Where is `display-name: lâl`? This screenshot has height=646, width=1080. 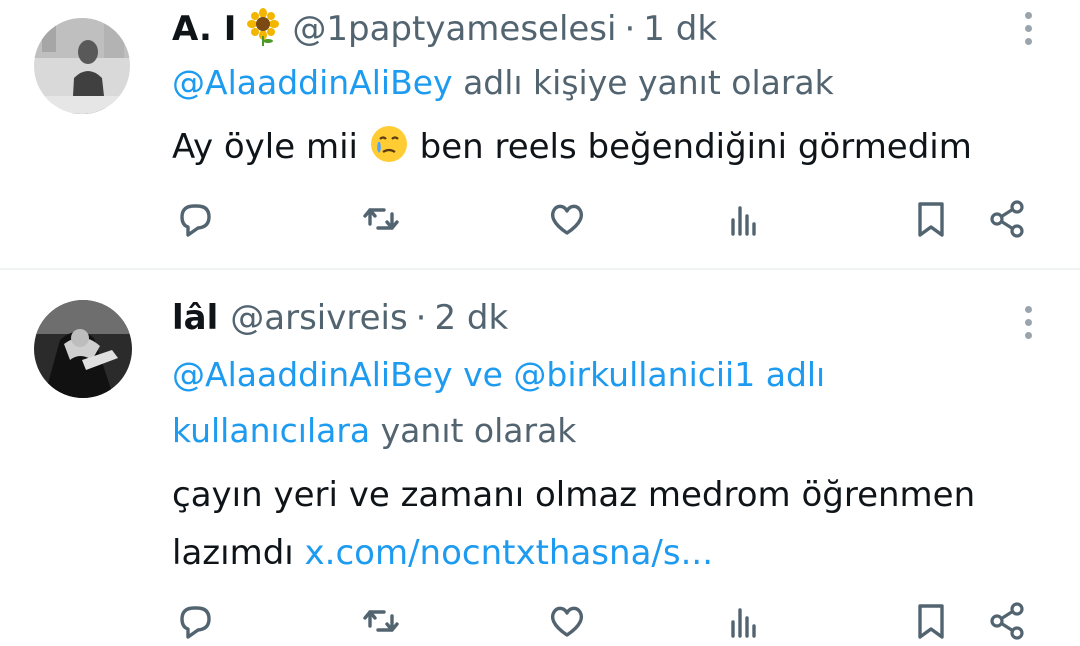 display-name: lâl is located at coordinates (195, 318).